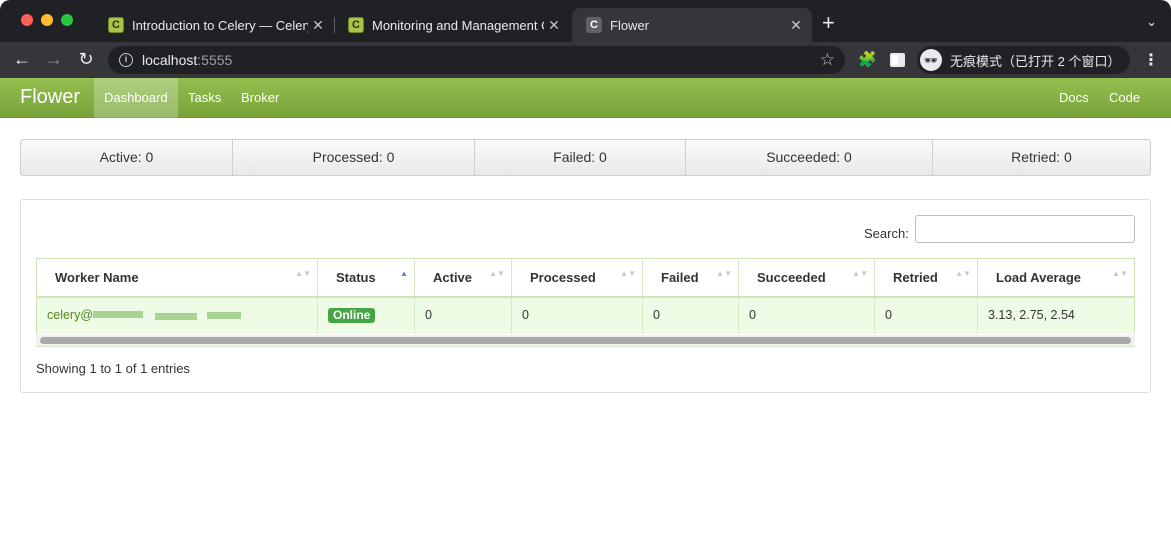 The image size is (1171, 534). Describe the element at coordinates (691, 316) in the screenshot. I see `failed-cell: 0` at that location.